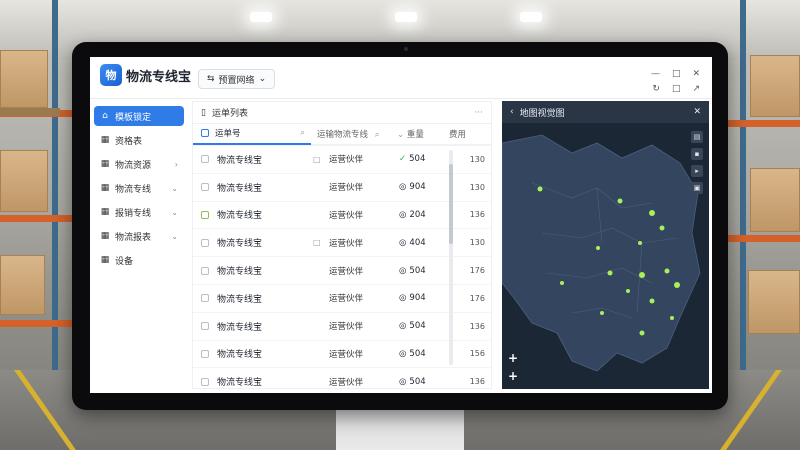 Image resolution: width=800 pixels, height=450 pixels. Describe the element at coordinates (159, 77) in the screenshot. I see `app-title: 物流专线宝` at that location.